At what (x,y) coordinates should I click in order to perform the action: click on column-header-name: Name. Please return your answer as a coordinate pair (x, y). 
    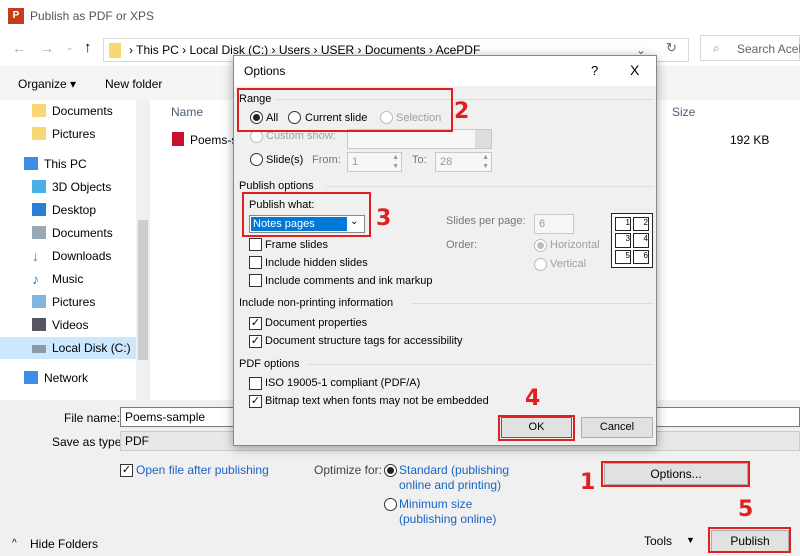
    Looking at the image, I should click on (187, 112).